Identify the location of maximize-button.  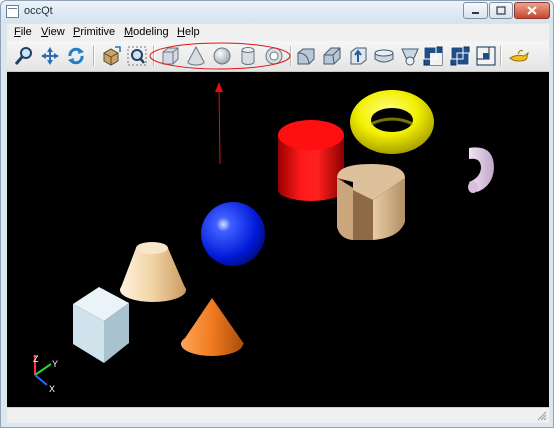
(501, 10).